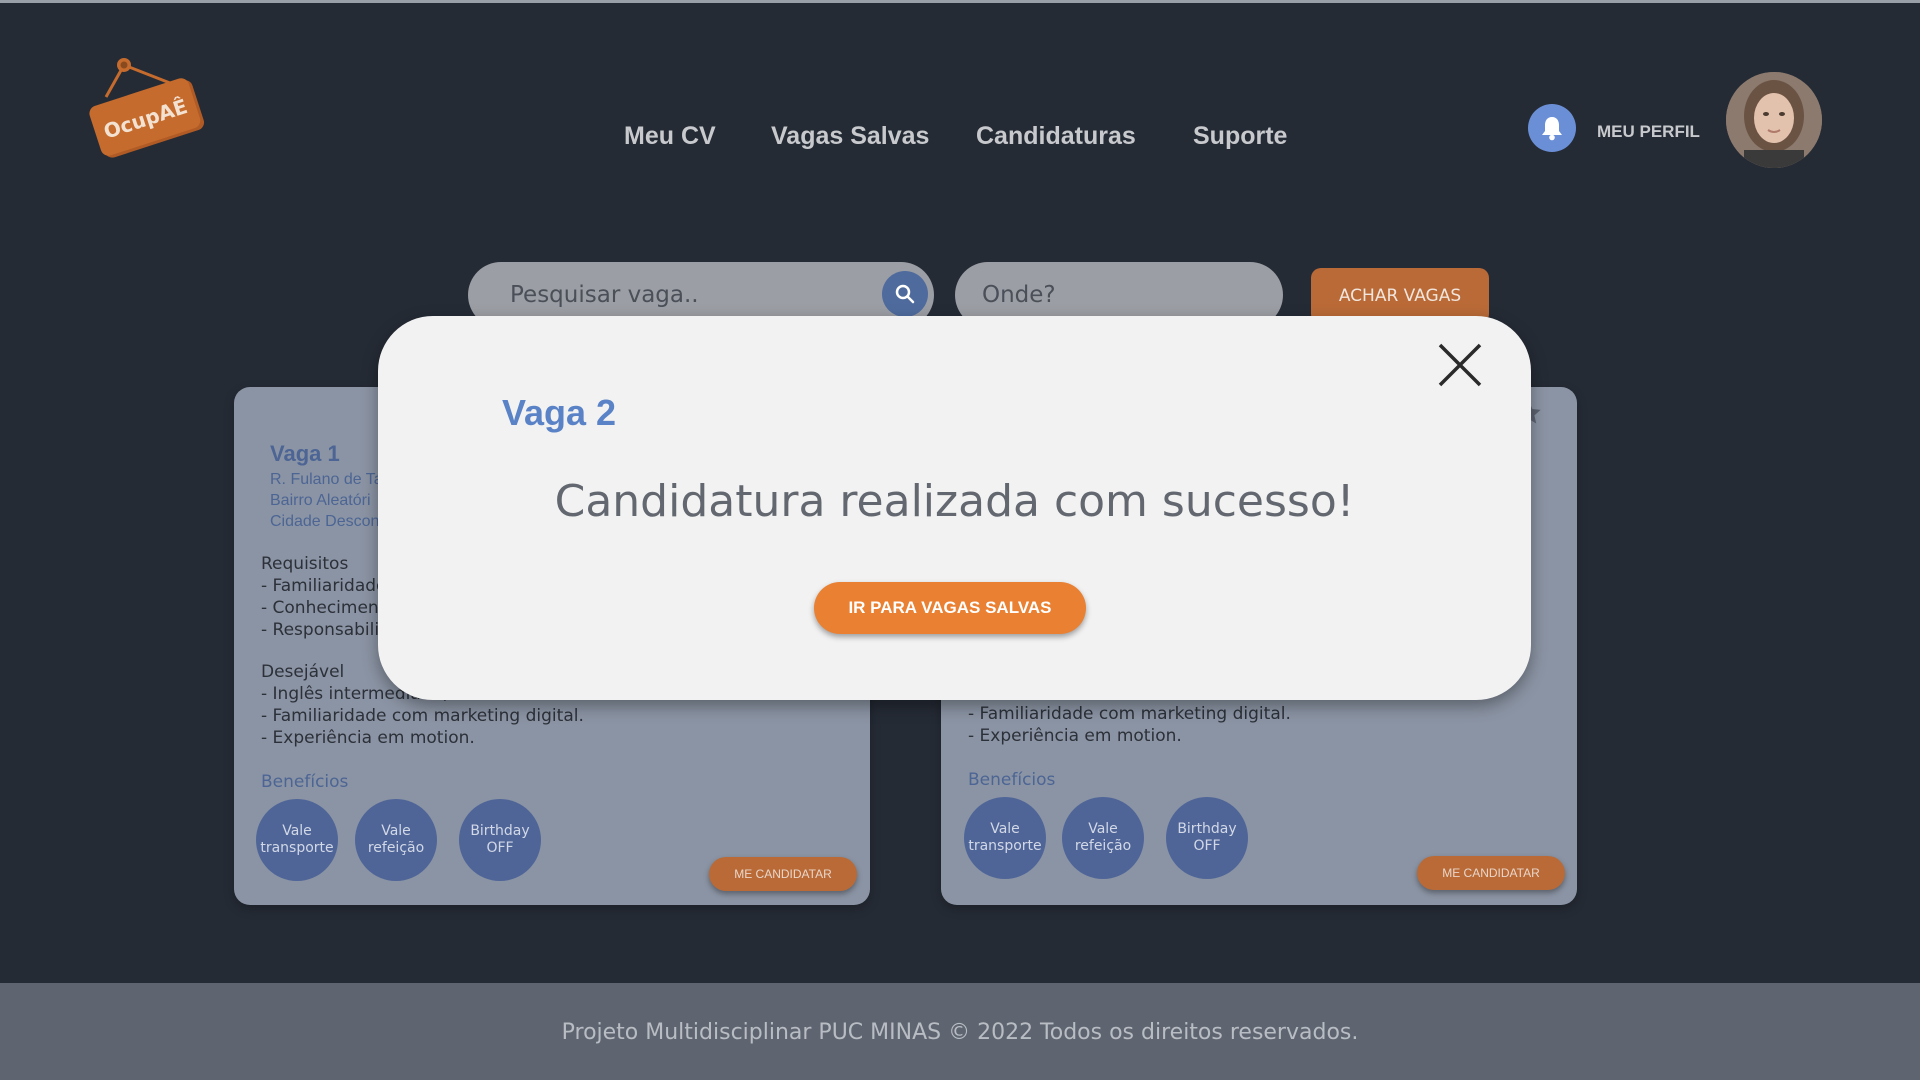  What do you see at coordinates (954, 501) in the screenshot?
I see `modal-message: Candidatura realizada com sucesso!` at bounding box center [954, 501].